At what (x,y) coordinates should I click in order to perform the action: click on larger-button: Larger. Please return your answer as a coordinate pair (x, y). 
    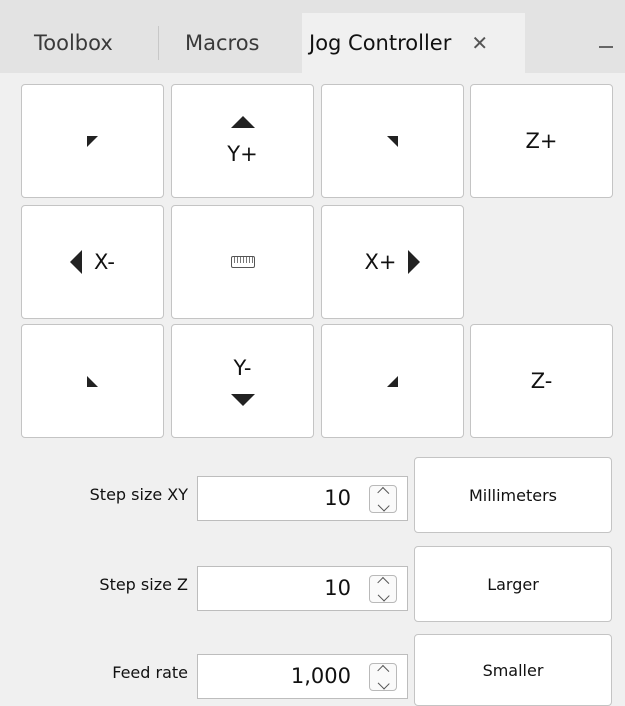
    Looking at the image, I should click on (513, 584).